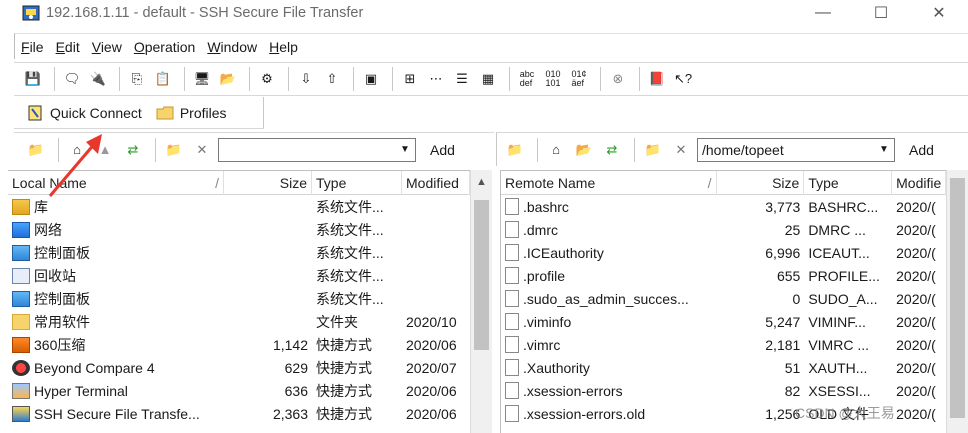  I want to click on scroll-up-icon: ▲, so click(481, 182).